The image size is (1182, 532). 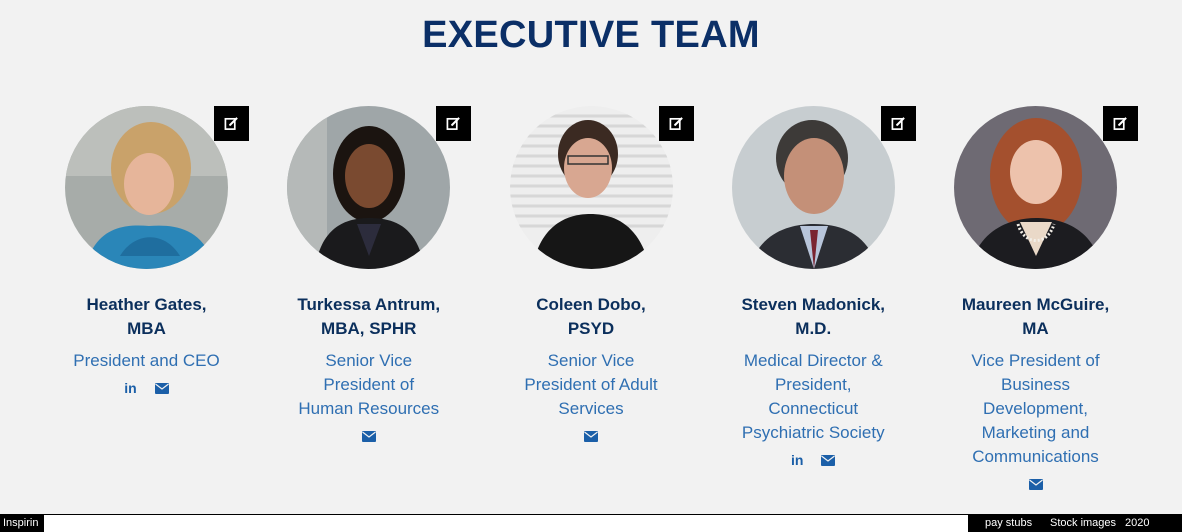 I want to click on member-role: Senior Vice President of Human Resources, so click(x=369, y=384).